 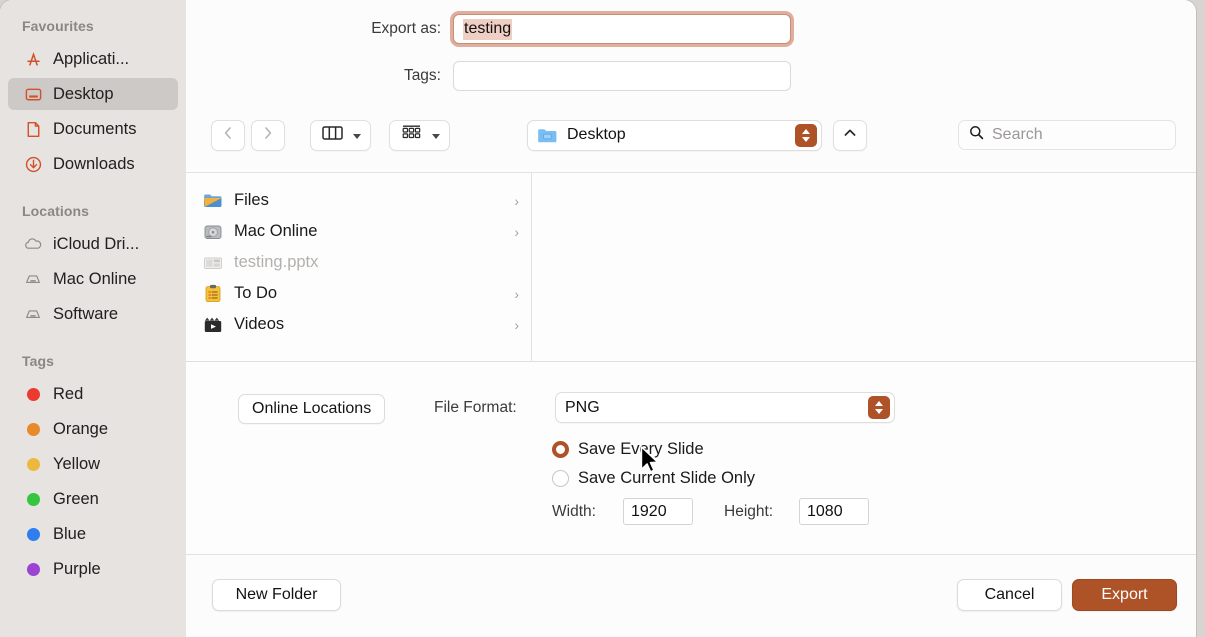 What do you see at coordinates (33, 314) in the screenshot?
I see `disk-icon` at bounding box center [33, 314].